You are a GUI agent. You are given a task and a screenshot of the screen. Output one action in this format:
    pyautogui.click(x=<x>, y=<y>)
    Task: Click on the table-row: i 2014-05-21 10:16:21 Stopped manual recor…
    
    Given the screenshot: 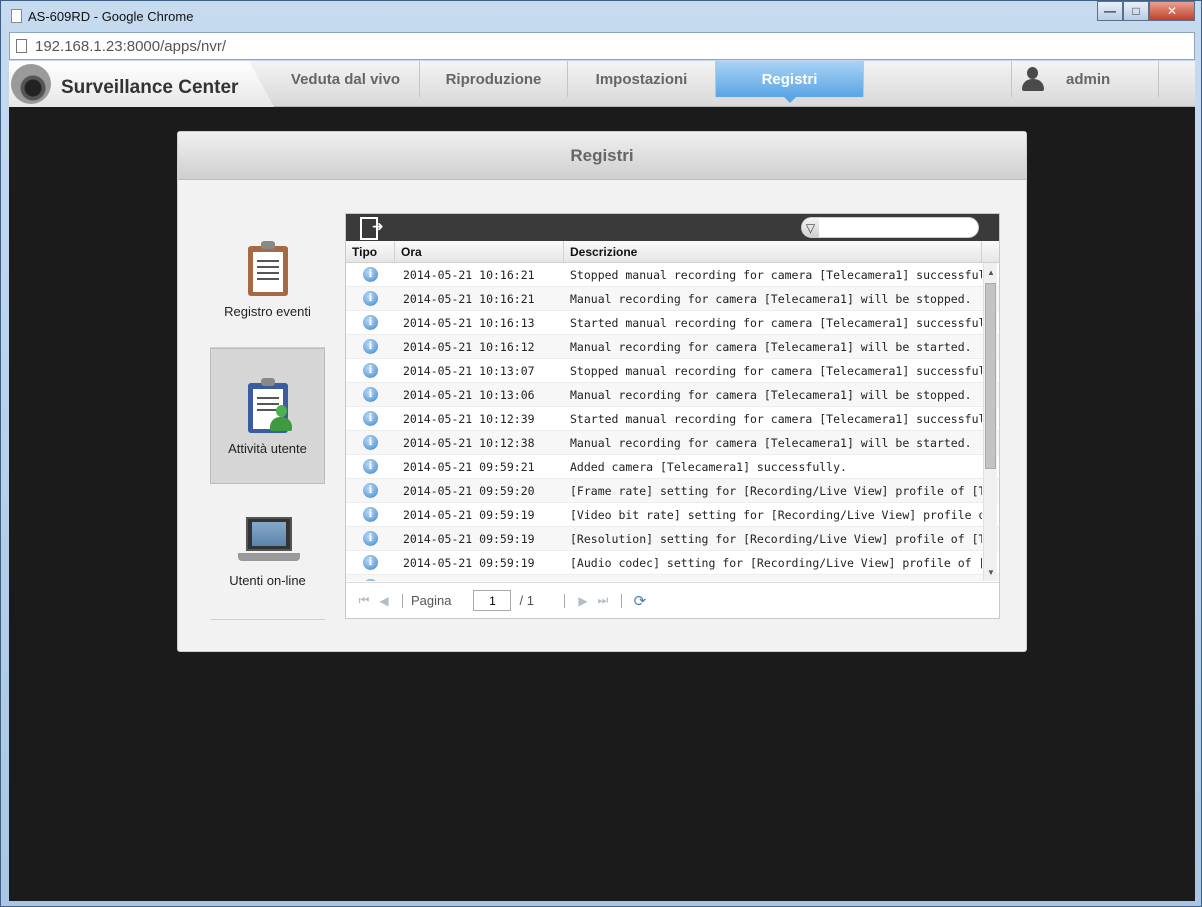 What is the action you would take?
    pyautogui.click(x=672, y=275)
    